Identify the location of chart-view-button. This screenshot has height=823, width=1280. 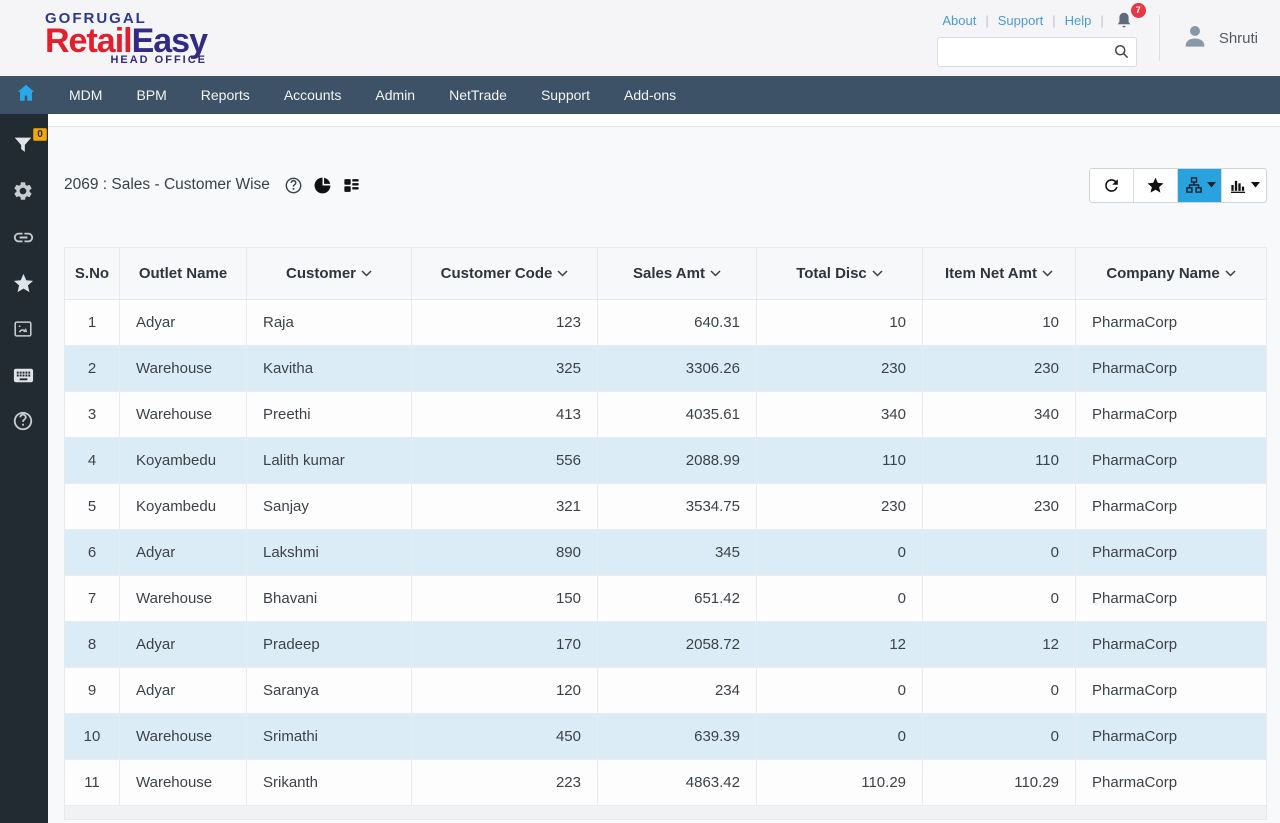
(1244, 185).